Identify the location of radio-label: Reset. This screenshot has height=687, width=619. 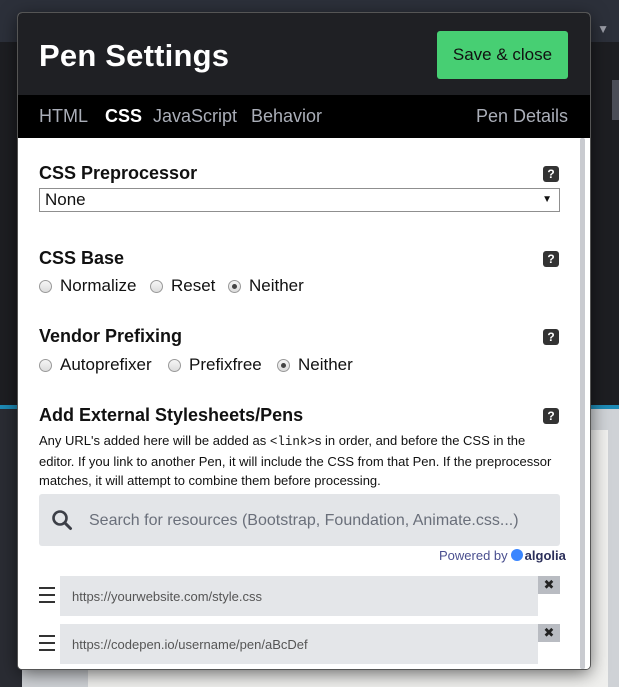
(193, 285).